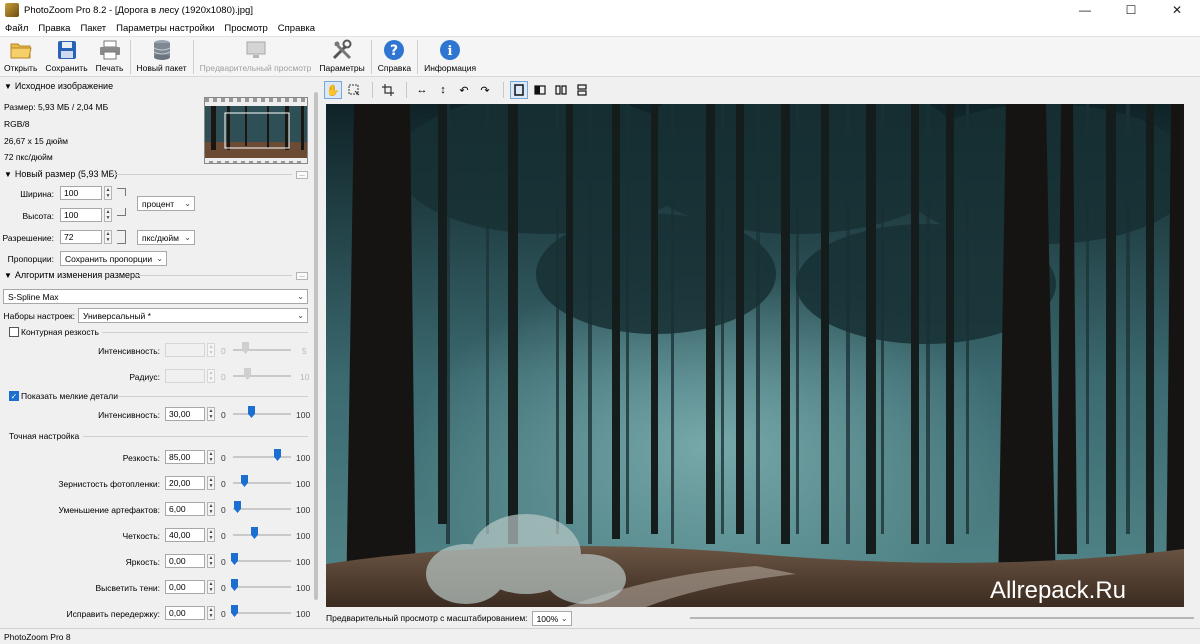  I want to click on preview-button: Предварительный просмотр, so click(256, 57).